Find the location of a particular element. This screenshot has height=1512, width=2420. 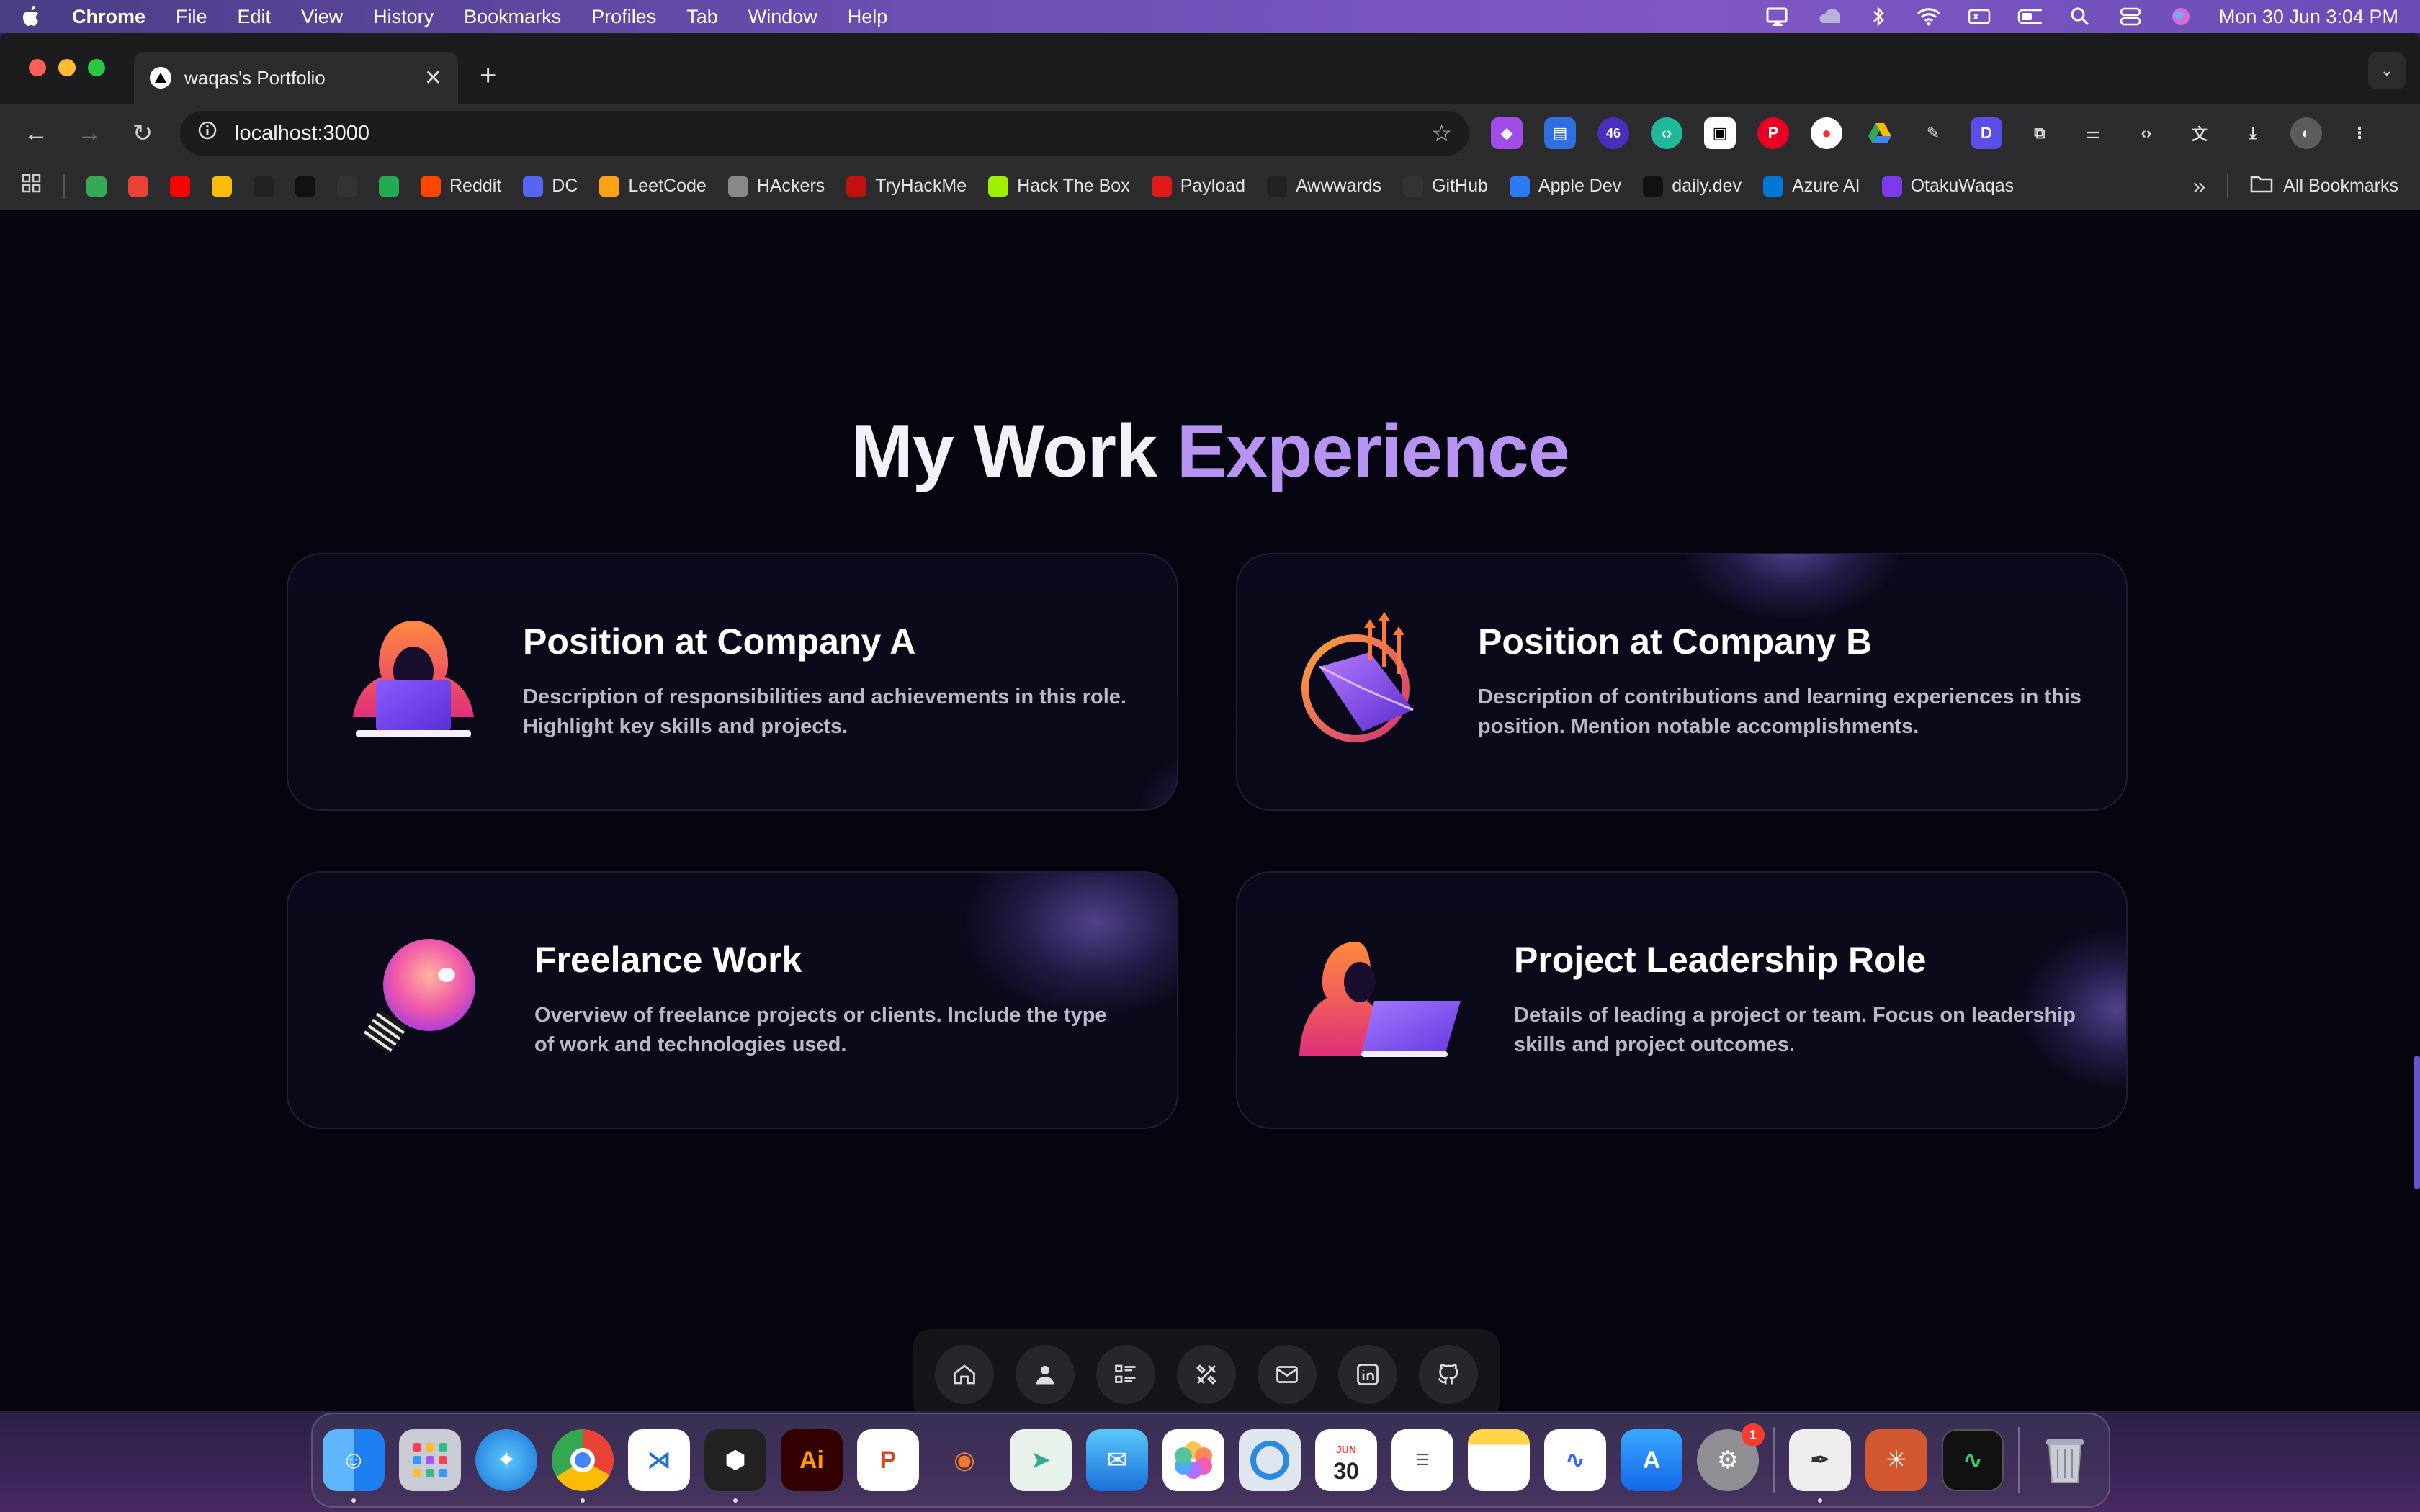

siri-icon is located at coordinates (2181, 16).